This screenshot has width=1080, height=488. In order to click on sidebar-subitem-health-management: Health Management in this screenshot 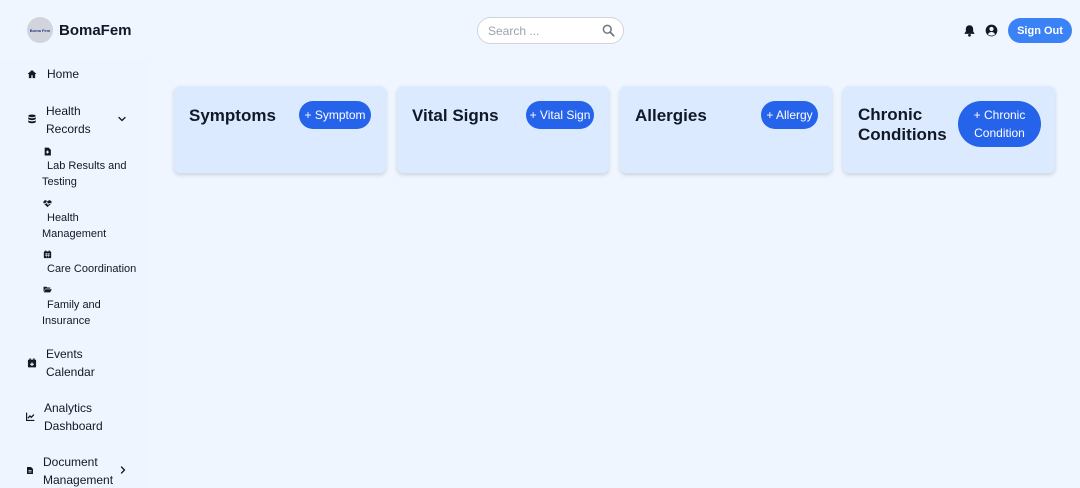, I will do `click(92, 219)`.